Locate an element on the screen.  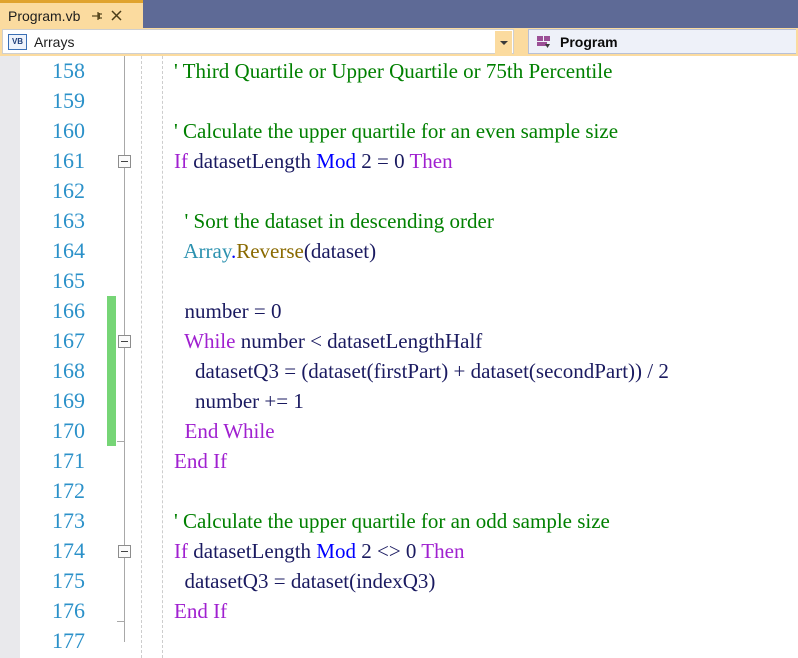
chevron-down-icon is located at coordinates (503, 42).